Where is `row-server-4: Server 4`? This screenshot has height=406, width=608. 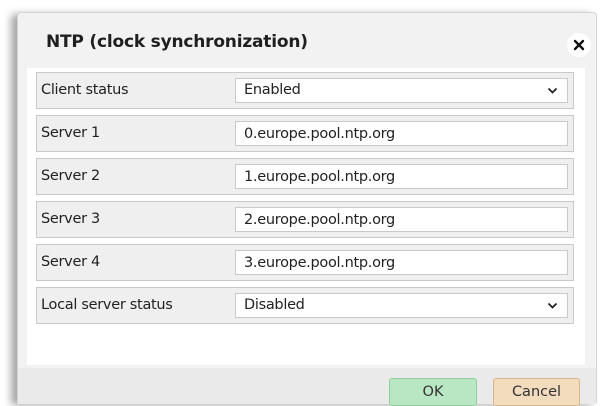 row-server-4: Server 4 is located at coordinates (305, 262).